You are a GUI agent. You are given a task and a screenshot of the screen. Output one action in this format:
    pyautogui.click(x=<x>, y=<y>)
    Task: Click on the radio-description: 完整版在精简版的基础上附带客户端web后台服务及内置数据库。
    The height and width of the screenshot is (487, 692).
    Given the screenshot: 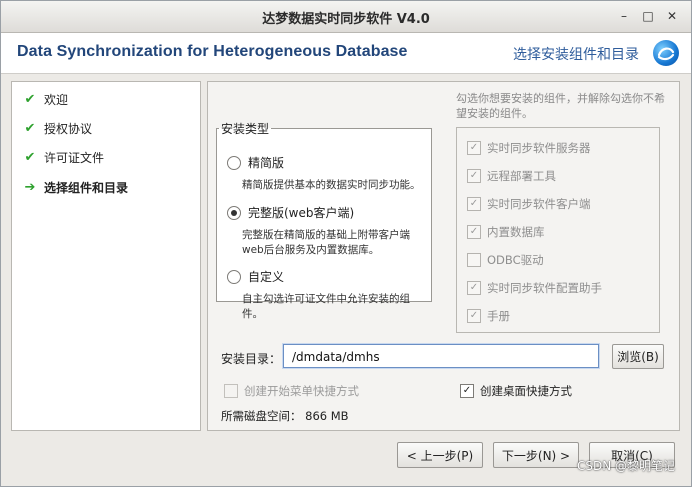 What is the action you would take?
    pyautogui.click(x=326, y=242)
    